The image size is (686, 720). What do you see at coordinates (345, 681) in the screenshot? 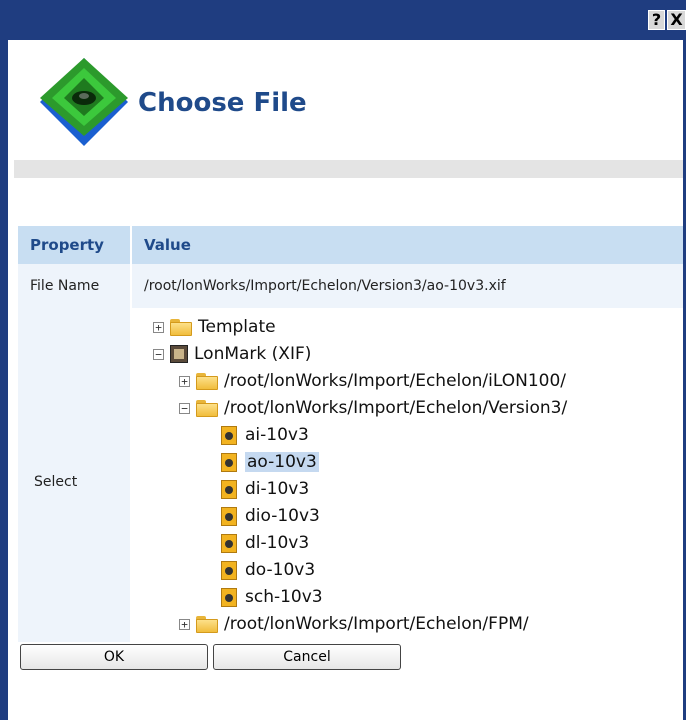
I see `button-bar: OK Cancel` at bounding box center [345, 681].